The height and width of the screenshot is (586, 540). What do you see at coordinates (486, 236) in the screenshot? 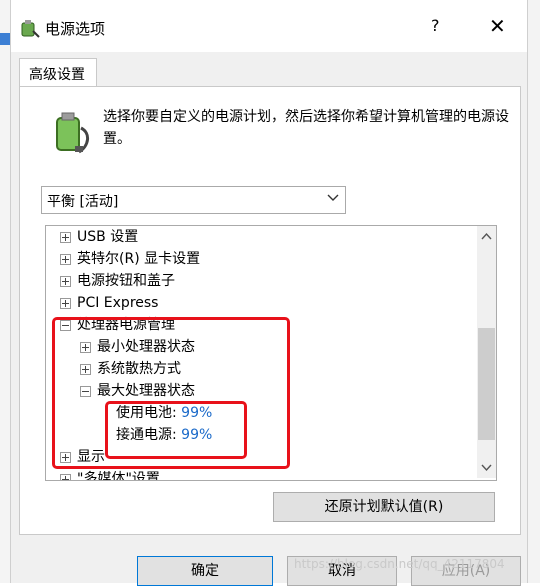
I see `scroll-up-icon` at bounding box center [486, 236].